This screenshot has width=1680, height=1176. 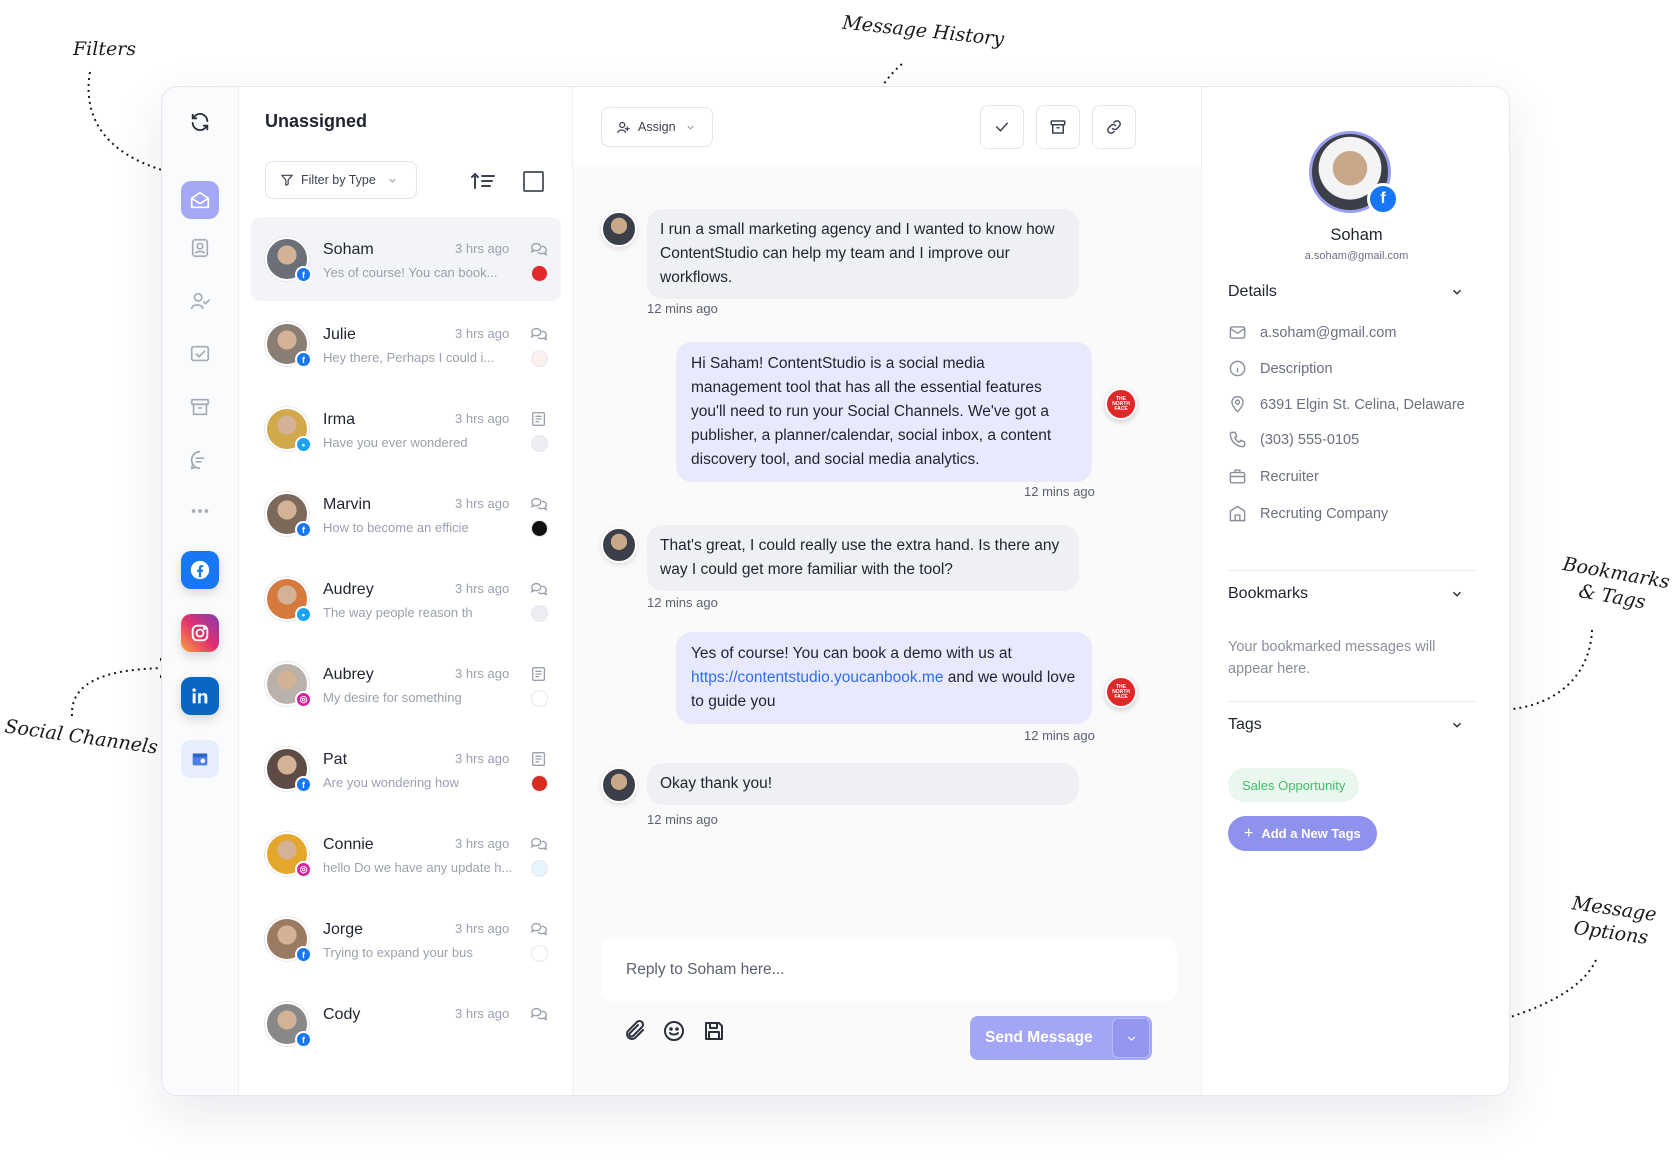 I want to click on archive-button, so click(x=1058, y=127).